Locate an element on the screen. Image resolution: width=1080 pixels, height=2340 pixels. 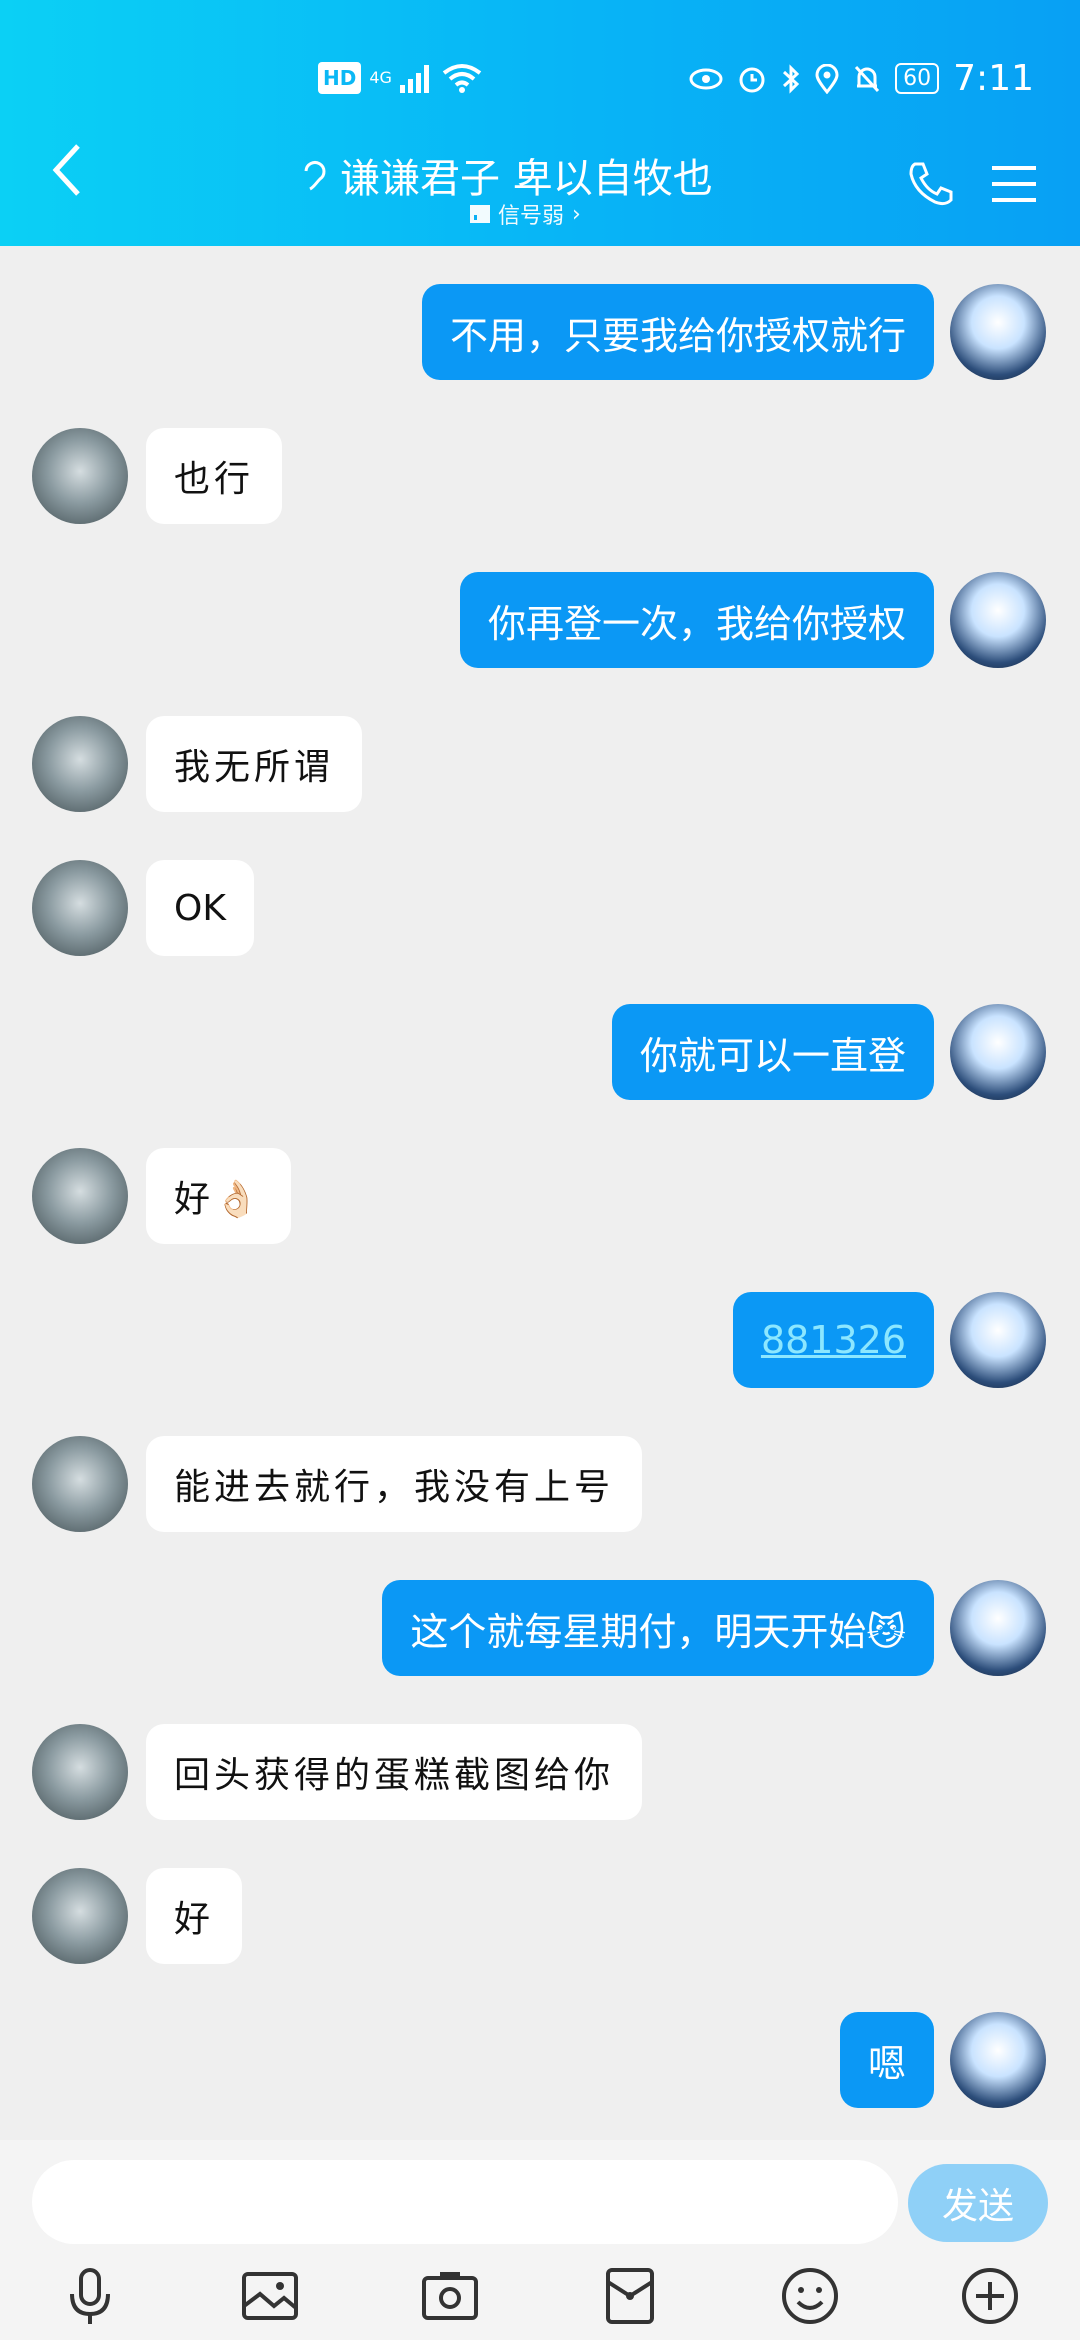
emoji-icon is located at coordinates (810, 2296).